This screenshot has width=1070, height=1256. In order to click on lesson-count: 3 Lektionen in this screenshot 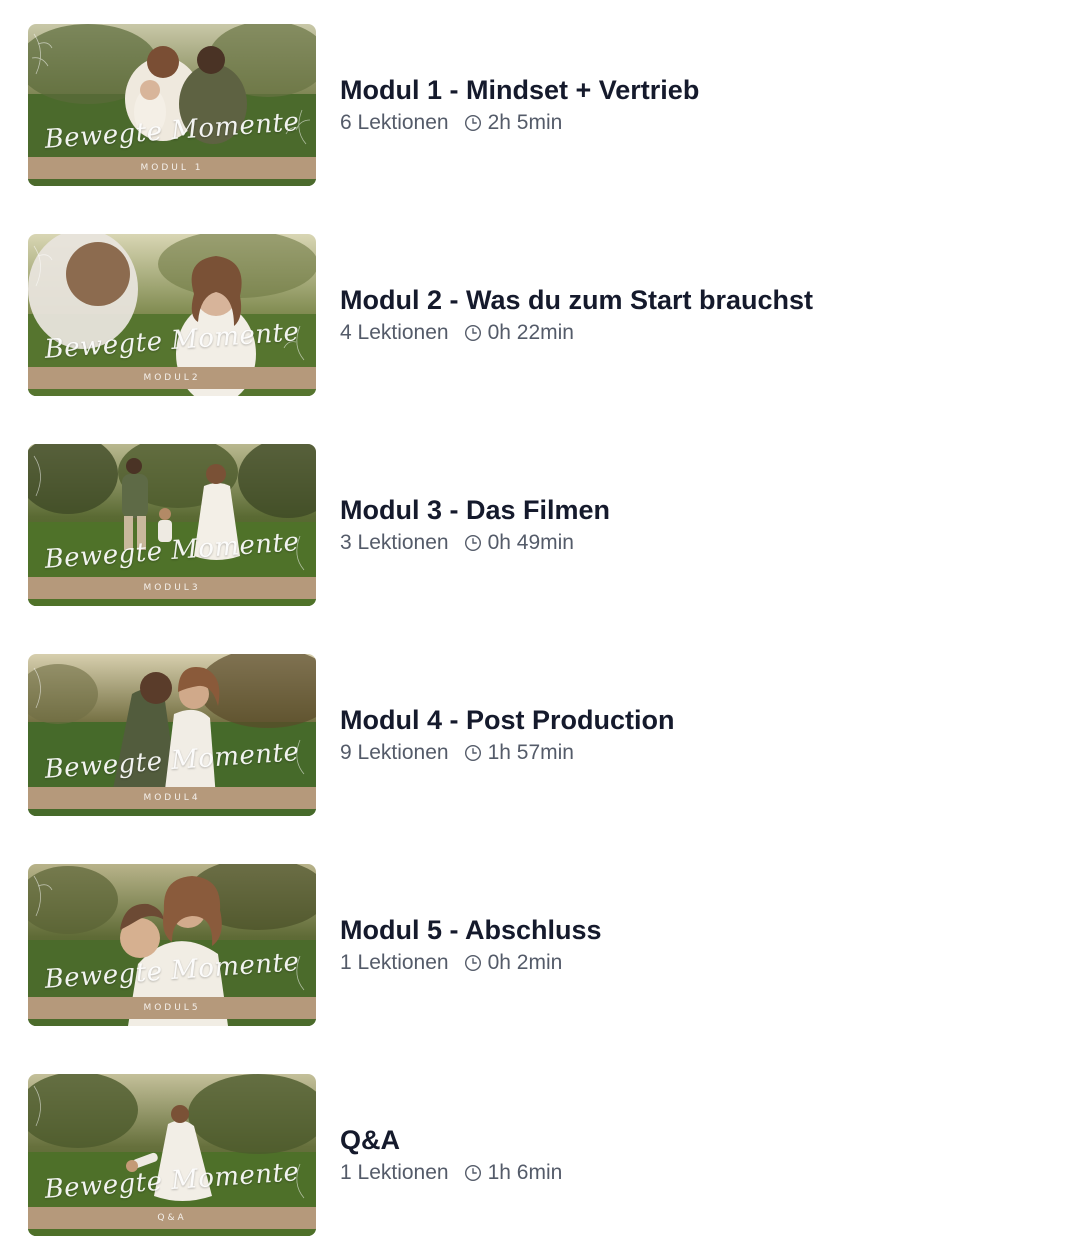, I will do `click(394, 542)`.